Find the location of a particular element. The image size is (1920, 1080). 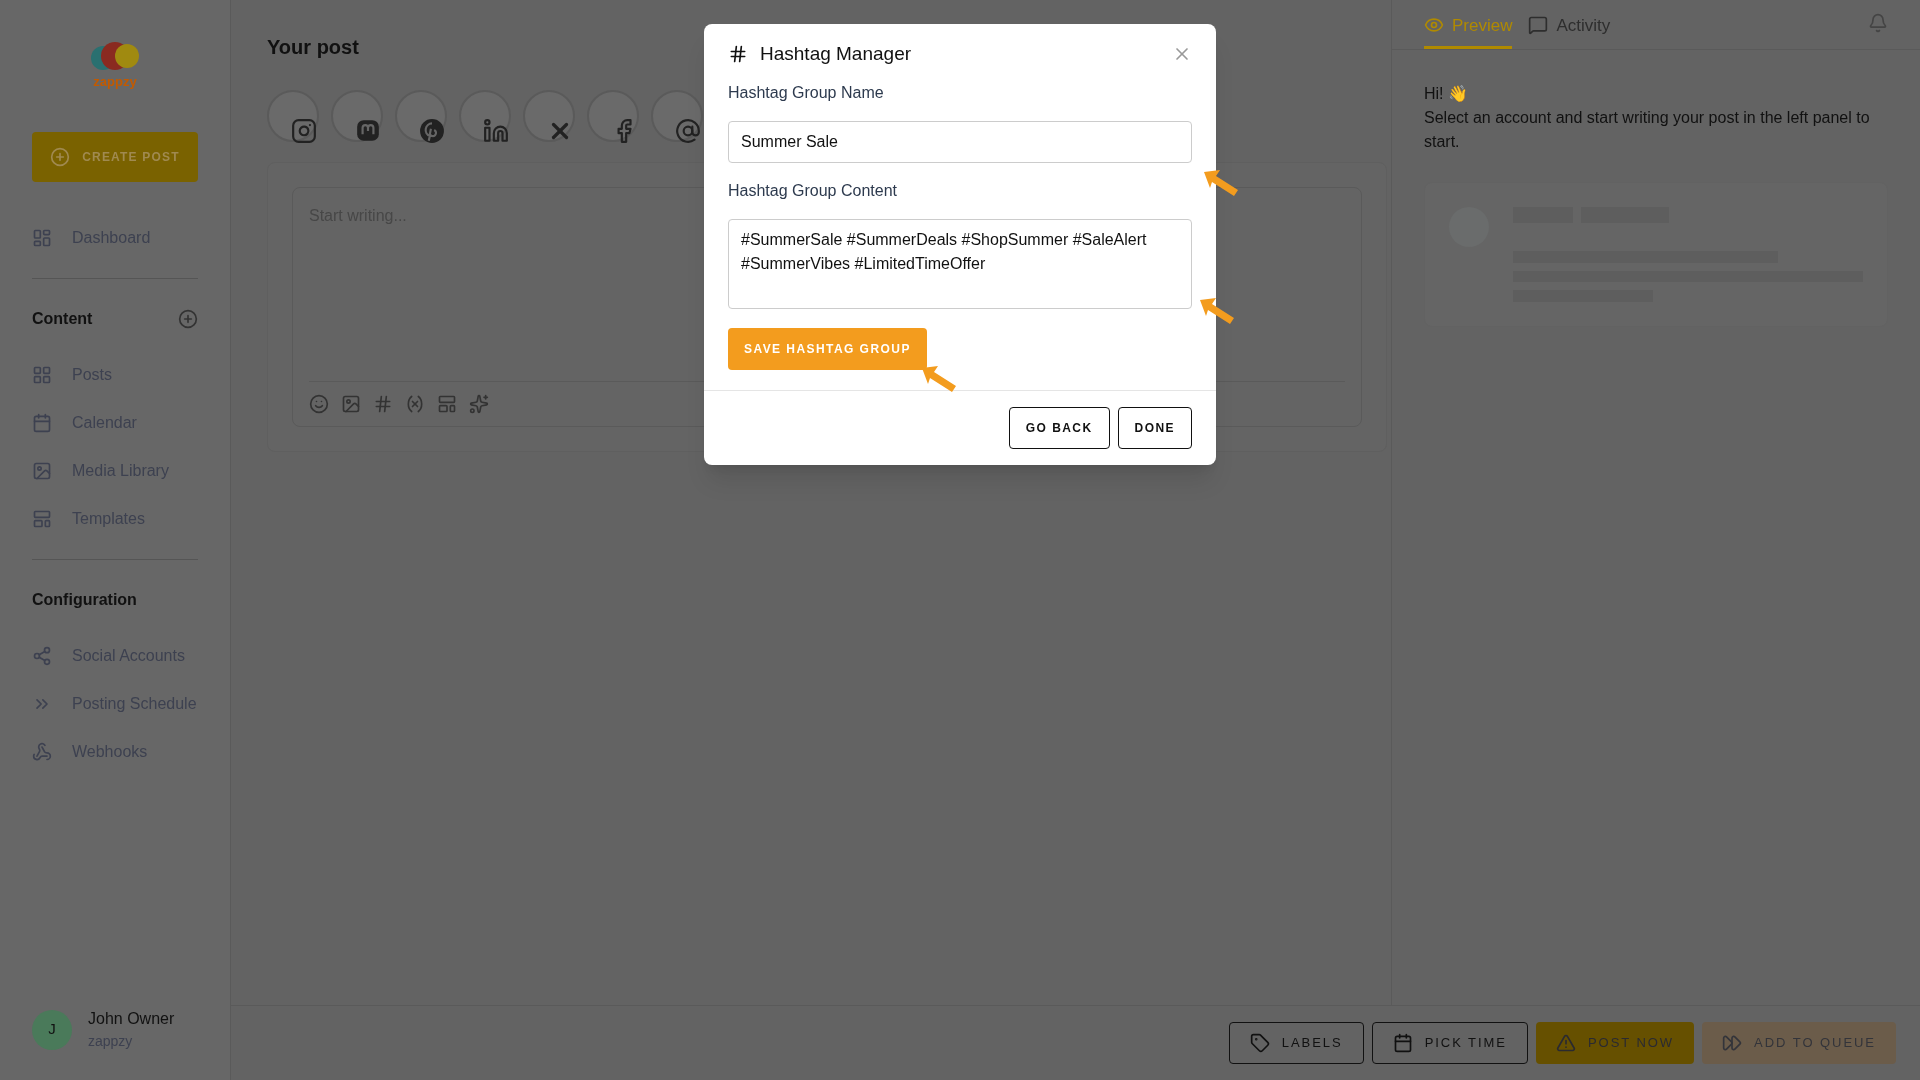

page-title: Your post is located at coordinates (313, 47).